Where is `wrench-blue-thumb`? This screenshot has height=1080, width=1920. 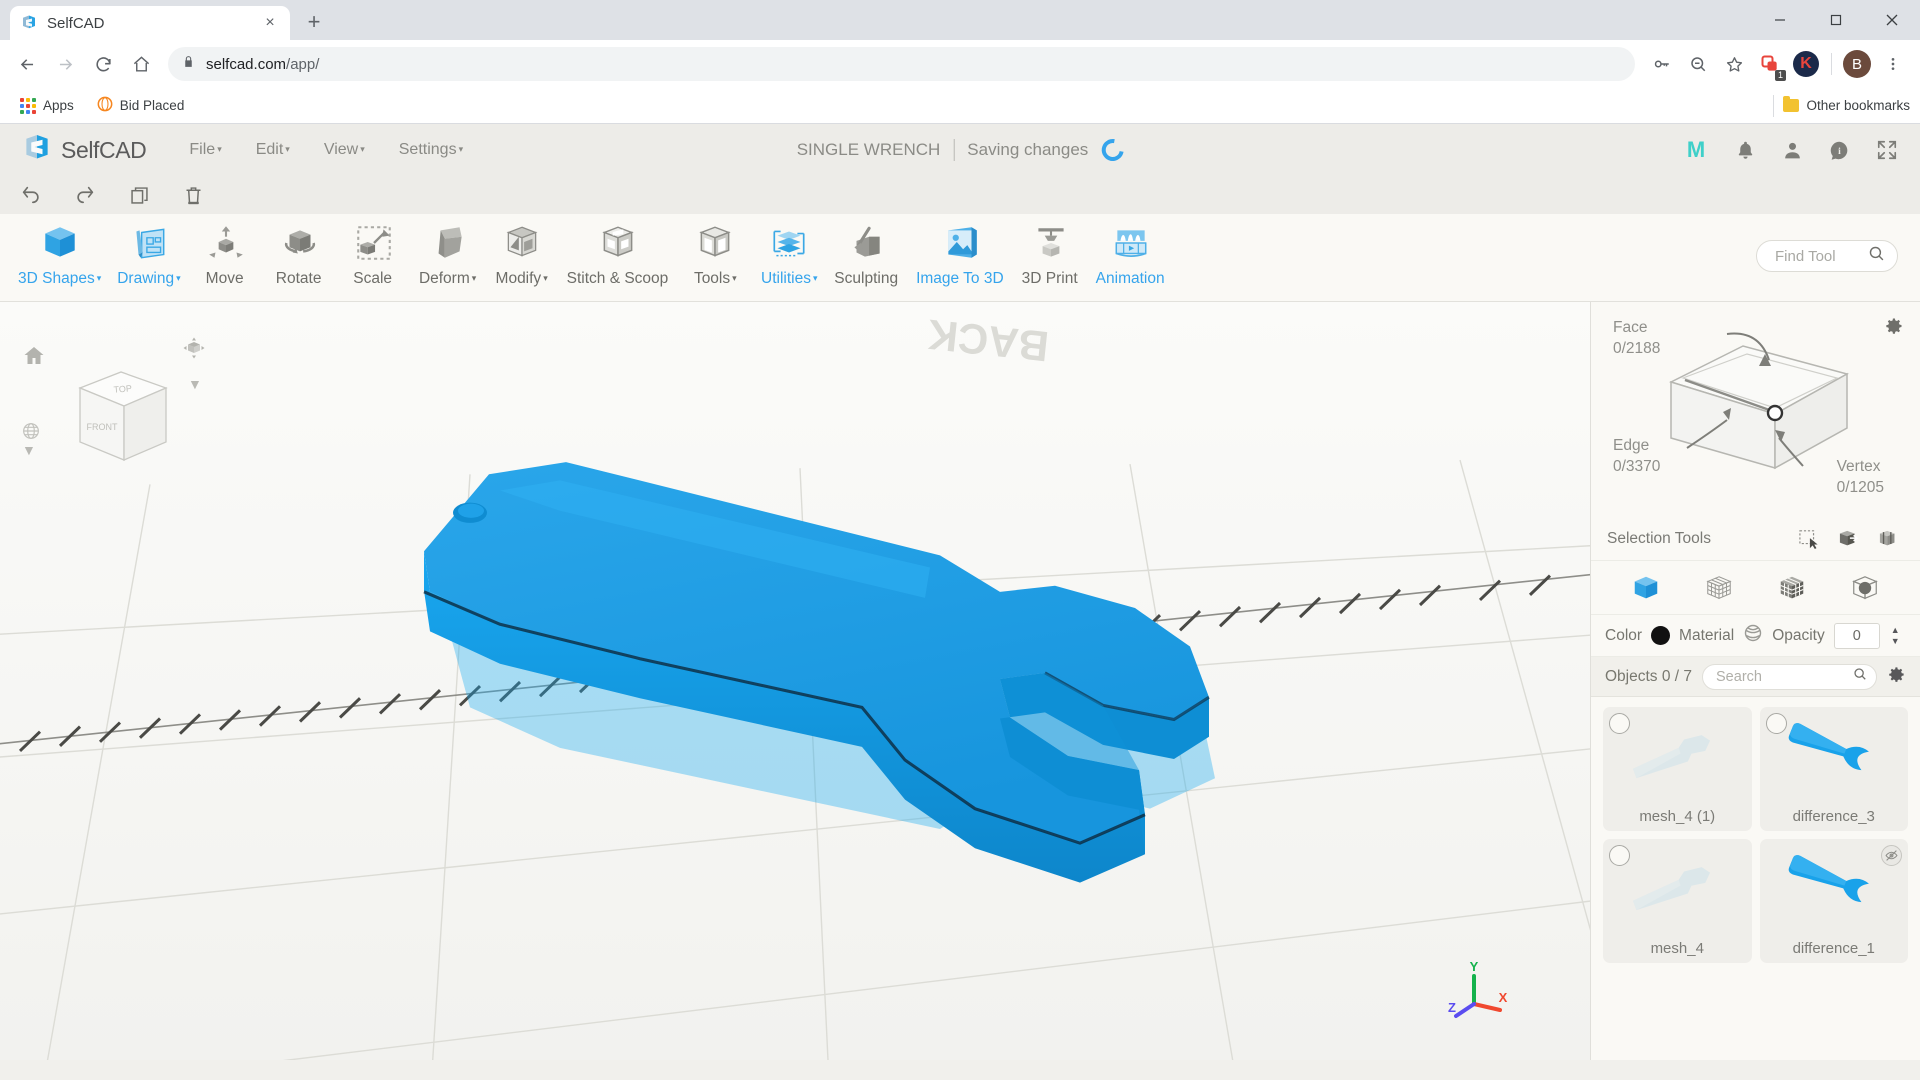
wrench-blue-thumb is located at coordinates (1834, 890).